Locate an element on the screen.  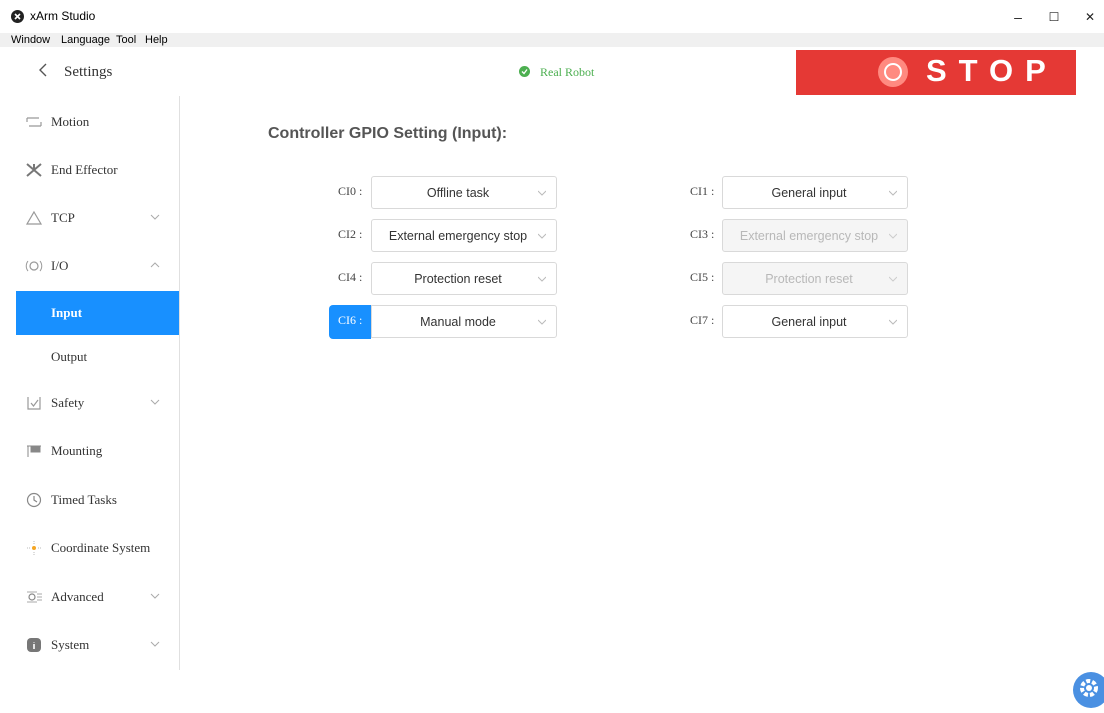
sidebar-item-label: TCP is located at coordinates (63, 217).